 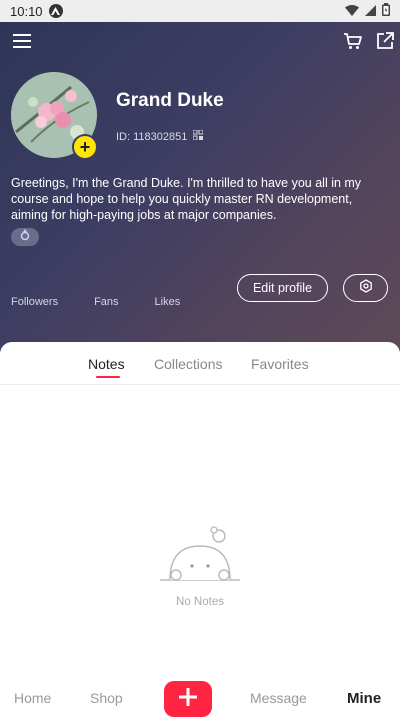 What do you see at coordinates (54, 116) in the screenshot?
I see `avatar-container: +` at bounding box center [54, 116].